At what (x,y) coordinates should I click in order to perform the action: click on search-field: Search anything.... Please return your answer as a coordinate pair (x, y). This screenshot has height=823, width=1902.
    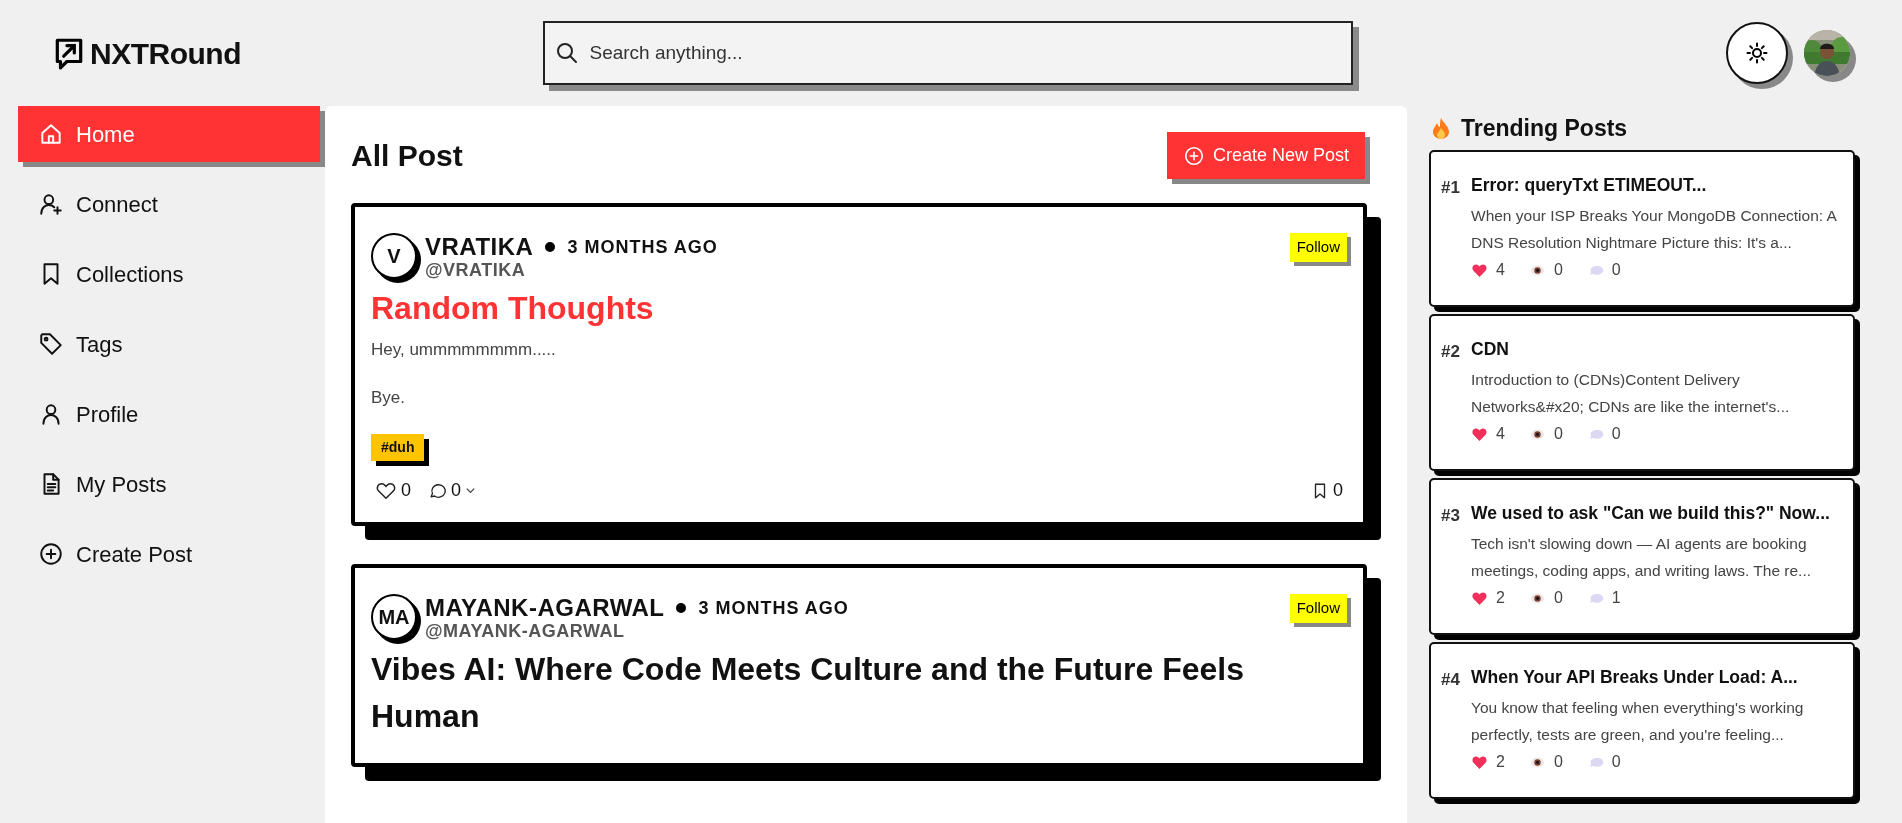
    Looking at the image, I should click on (948, 53).